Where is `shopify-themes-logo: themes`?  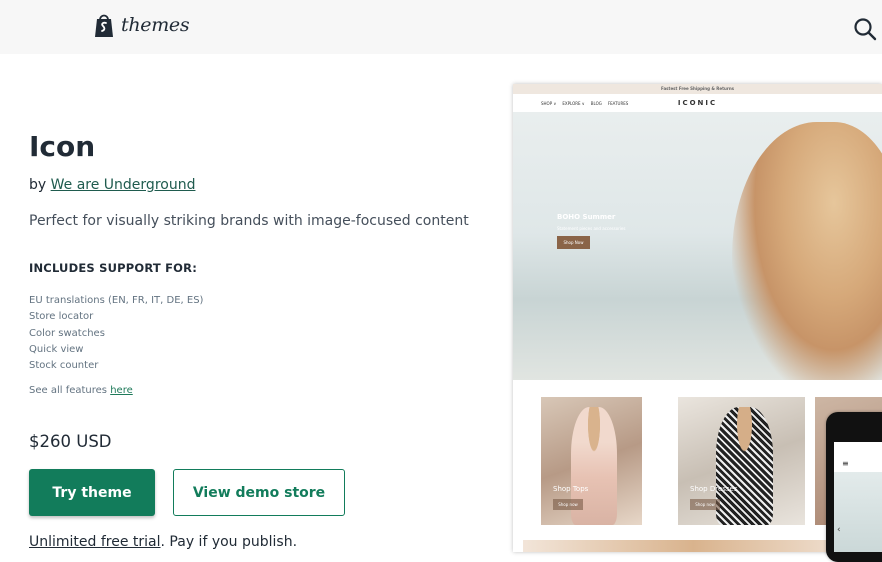 shopify-themes-logo: themes is located at coordinates (141, 25).